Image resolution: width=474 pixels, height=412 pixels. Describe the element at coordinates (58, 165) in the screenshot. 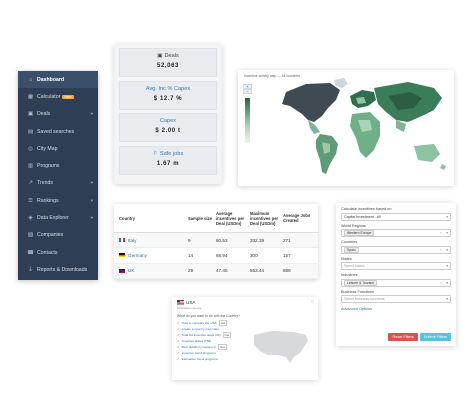

I see `sidebar-item-programs: ▥ Programs` at that location.